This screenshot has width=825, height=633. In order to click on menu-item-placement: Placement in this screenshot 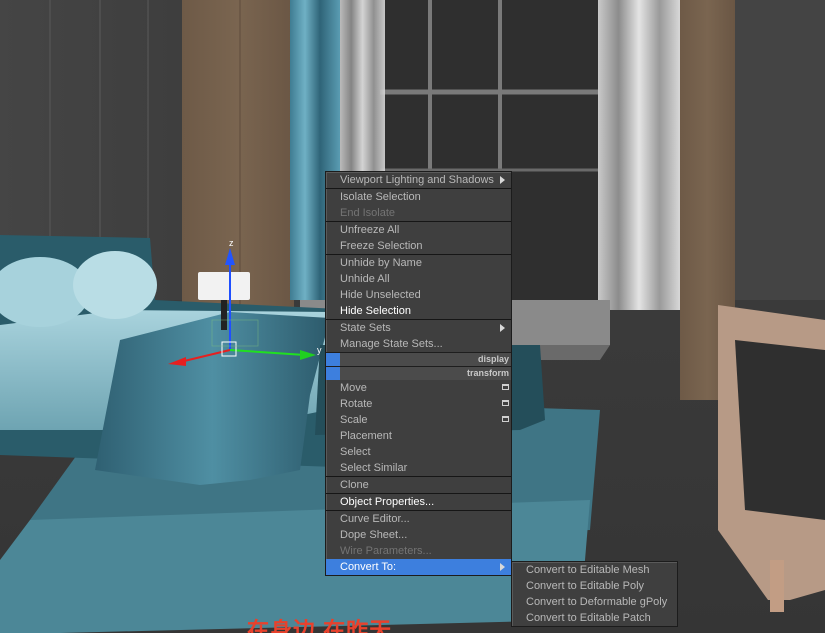, I will do `click(418, 436)`.